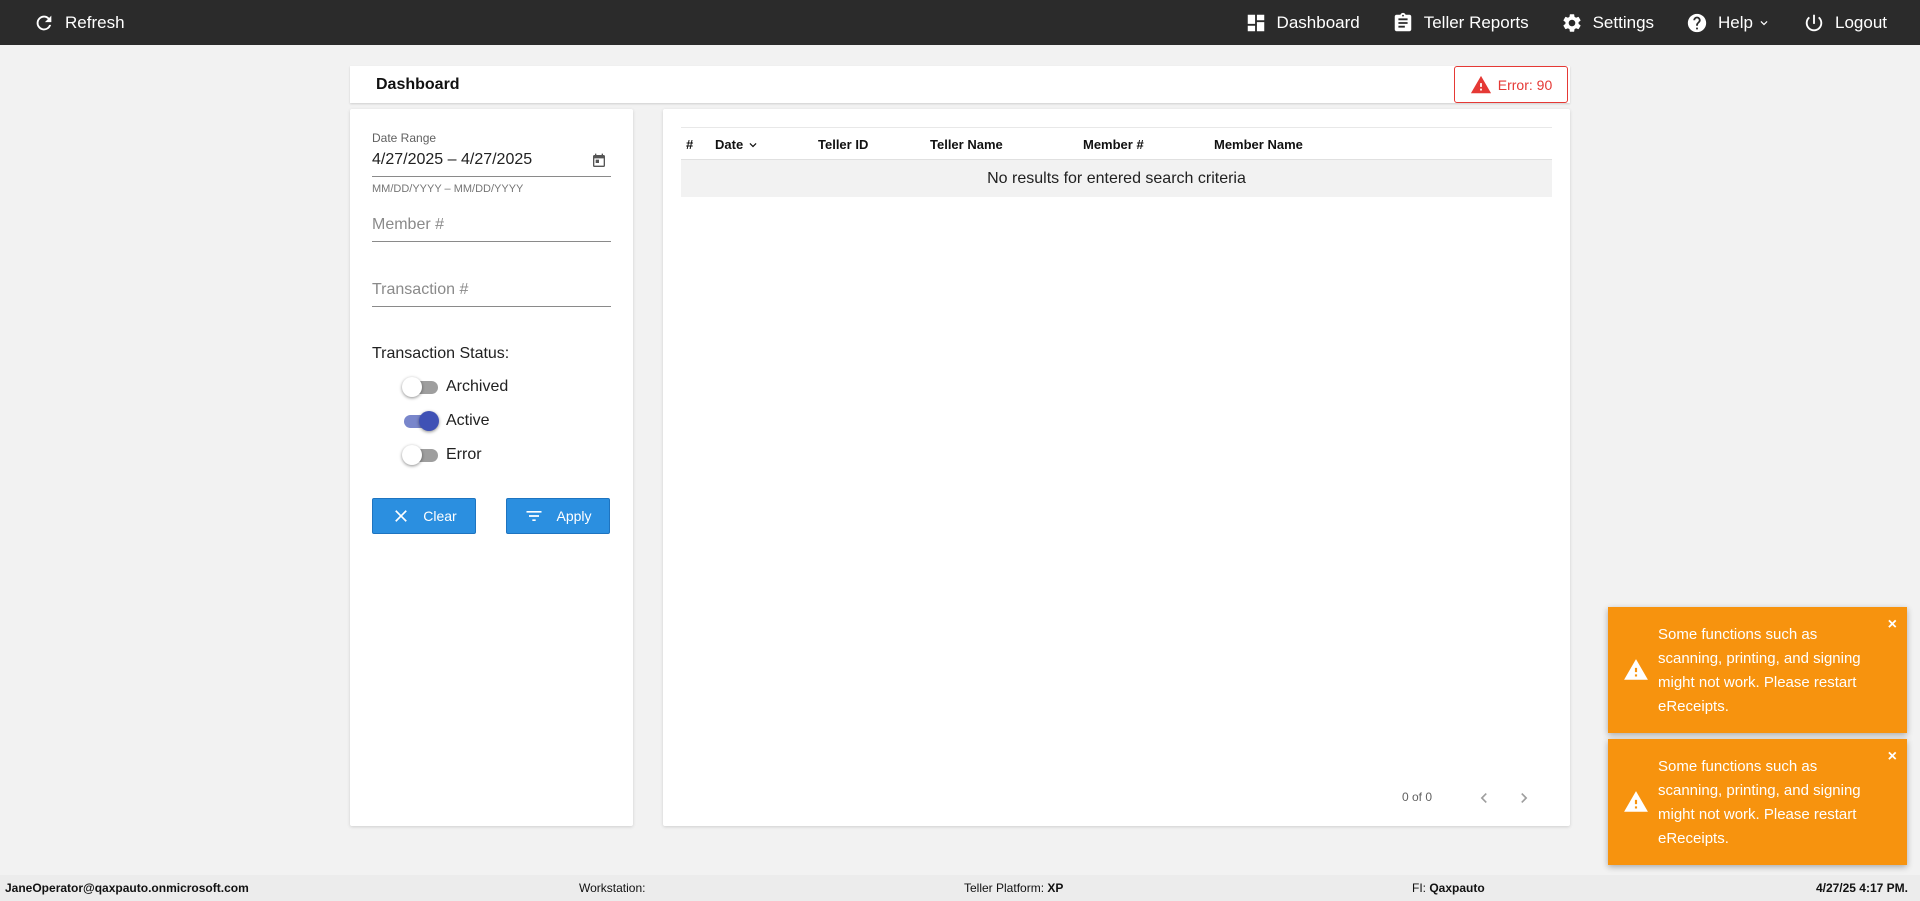 The width and height of the screenshot is (1920, 901). What do you see at coordinates (1814, 22) in the screenshot?
I see `power-icon` at bounding box center [1814, 22].